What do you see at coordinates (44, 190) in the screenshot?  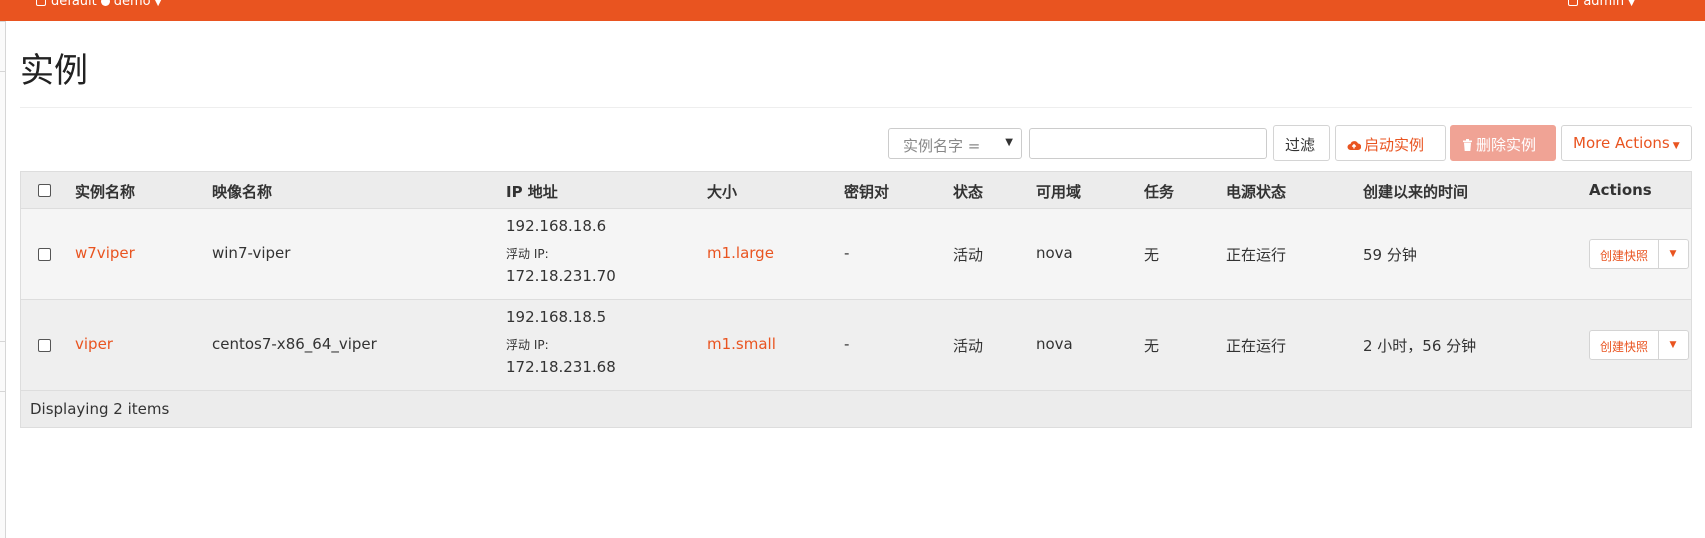 I see `select-all-checkbox` at bounding box center [44, 190].